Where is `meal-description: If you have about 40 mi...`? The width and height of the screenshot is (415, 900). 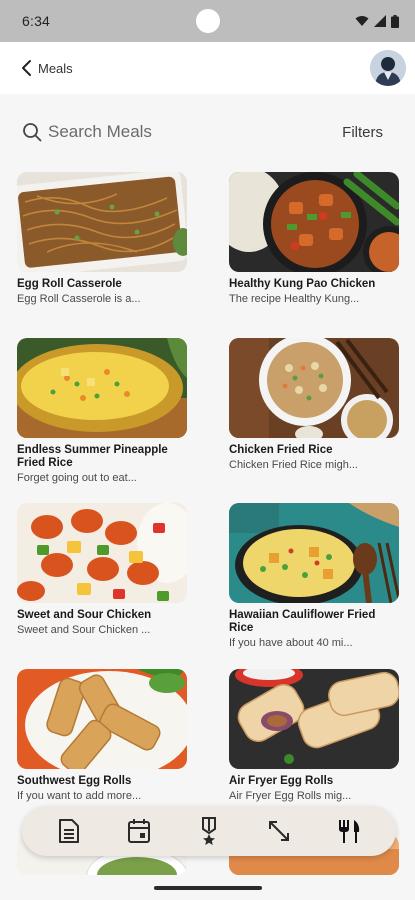 meal-description: If you have about 40 mi... is located at coordinates (291, 643).